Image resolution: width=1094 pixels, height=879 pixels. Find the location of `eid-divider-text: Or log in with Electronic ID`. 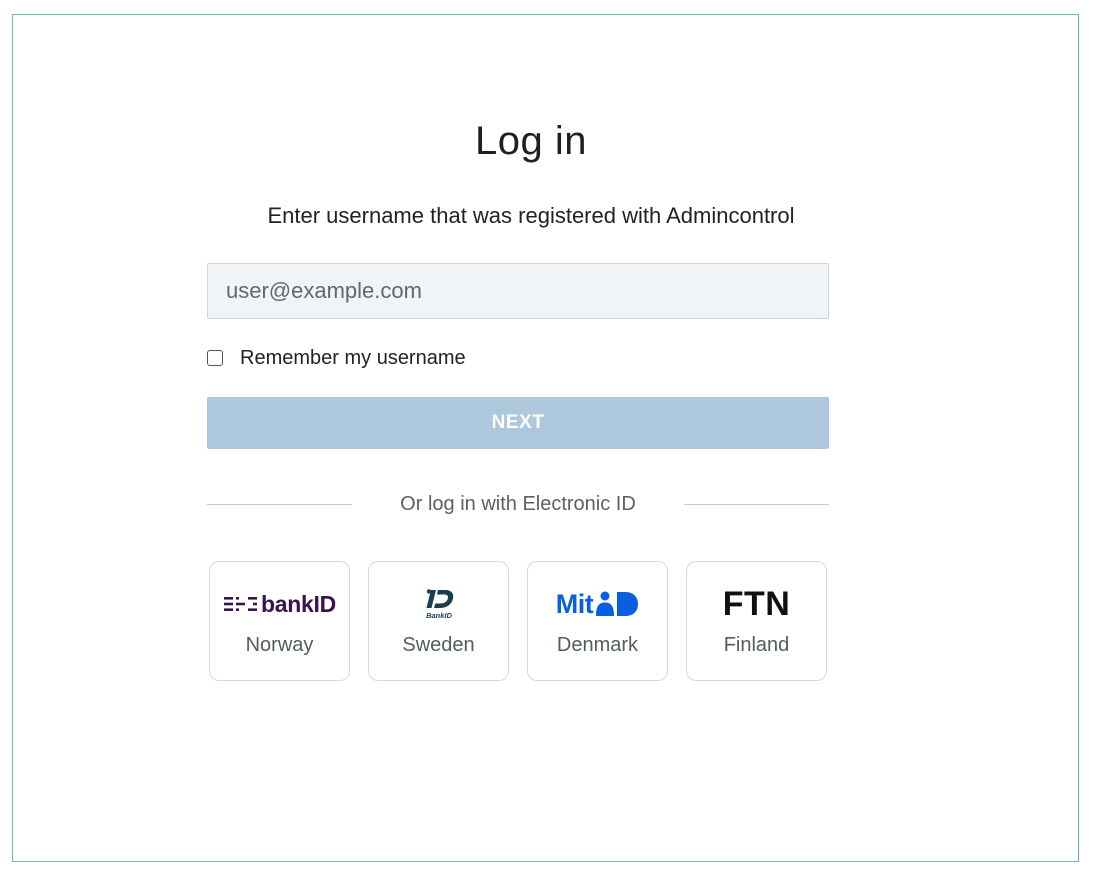

eid-divider-text: Or log in with Electronic ID is located at coordinates (518, 504).